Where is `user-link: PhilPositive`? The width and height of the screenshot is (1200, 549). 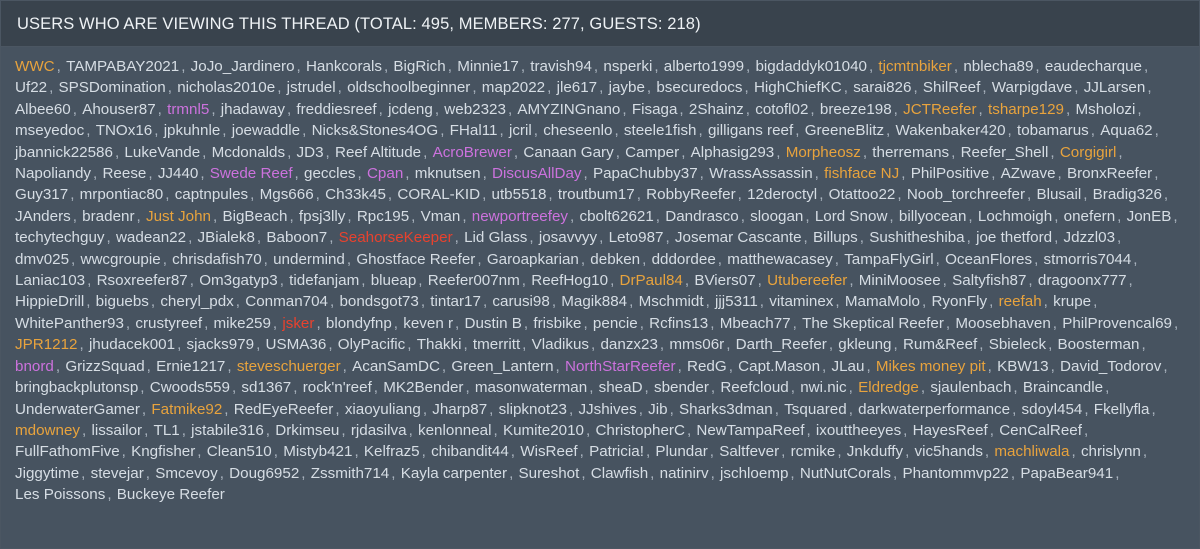
user-link: PhilPositive is located at coordinates (950, 173).